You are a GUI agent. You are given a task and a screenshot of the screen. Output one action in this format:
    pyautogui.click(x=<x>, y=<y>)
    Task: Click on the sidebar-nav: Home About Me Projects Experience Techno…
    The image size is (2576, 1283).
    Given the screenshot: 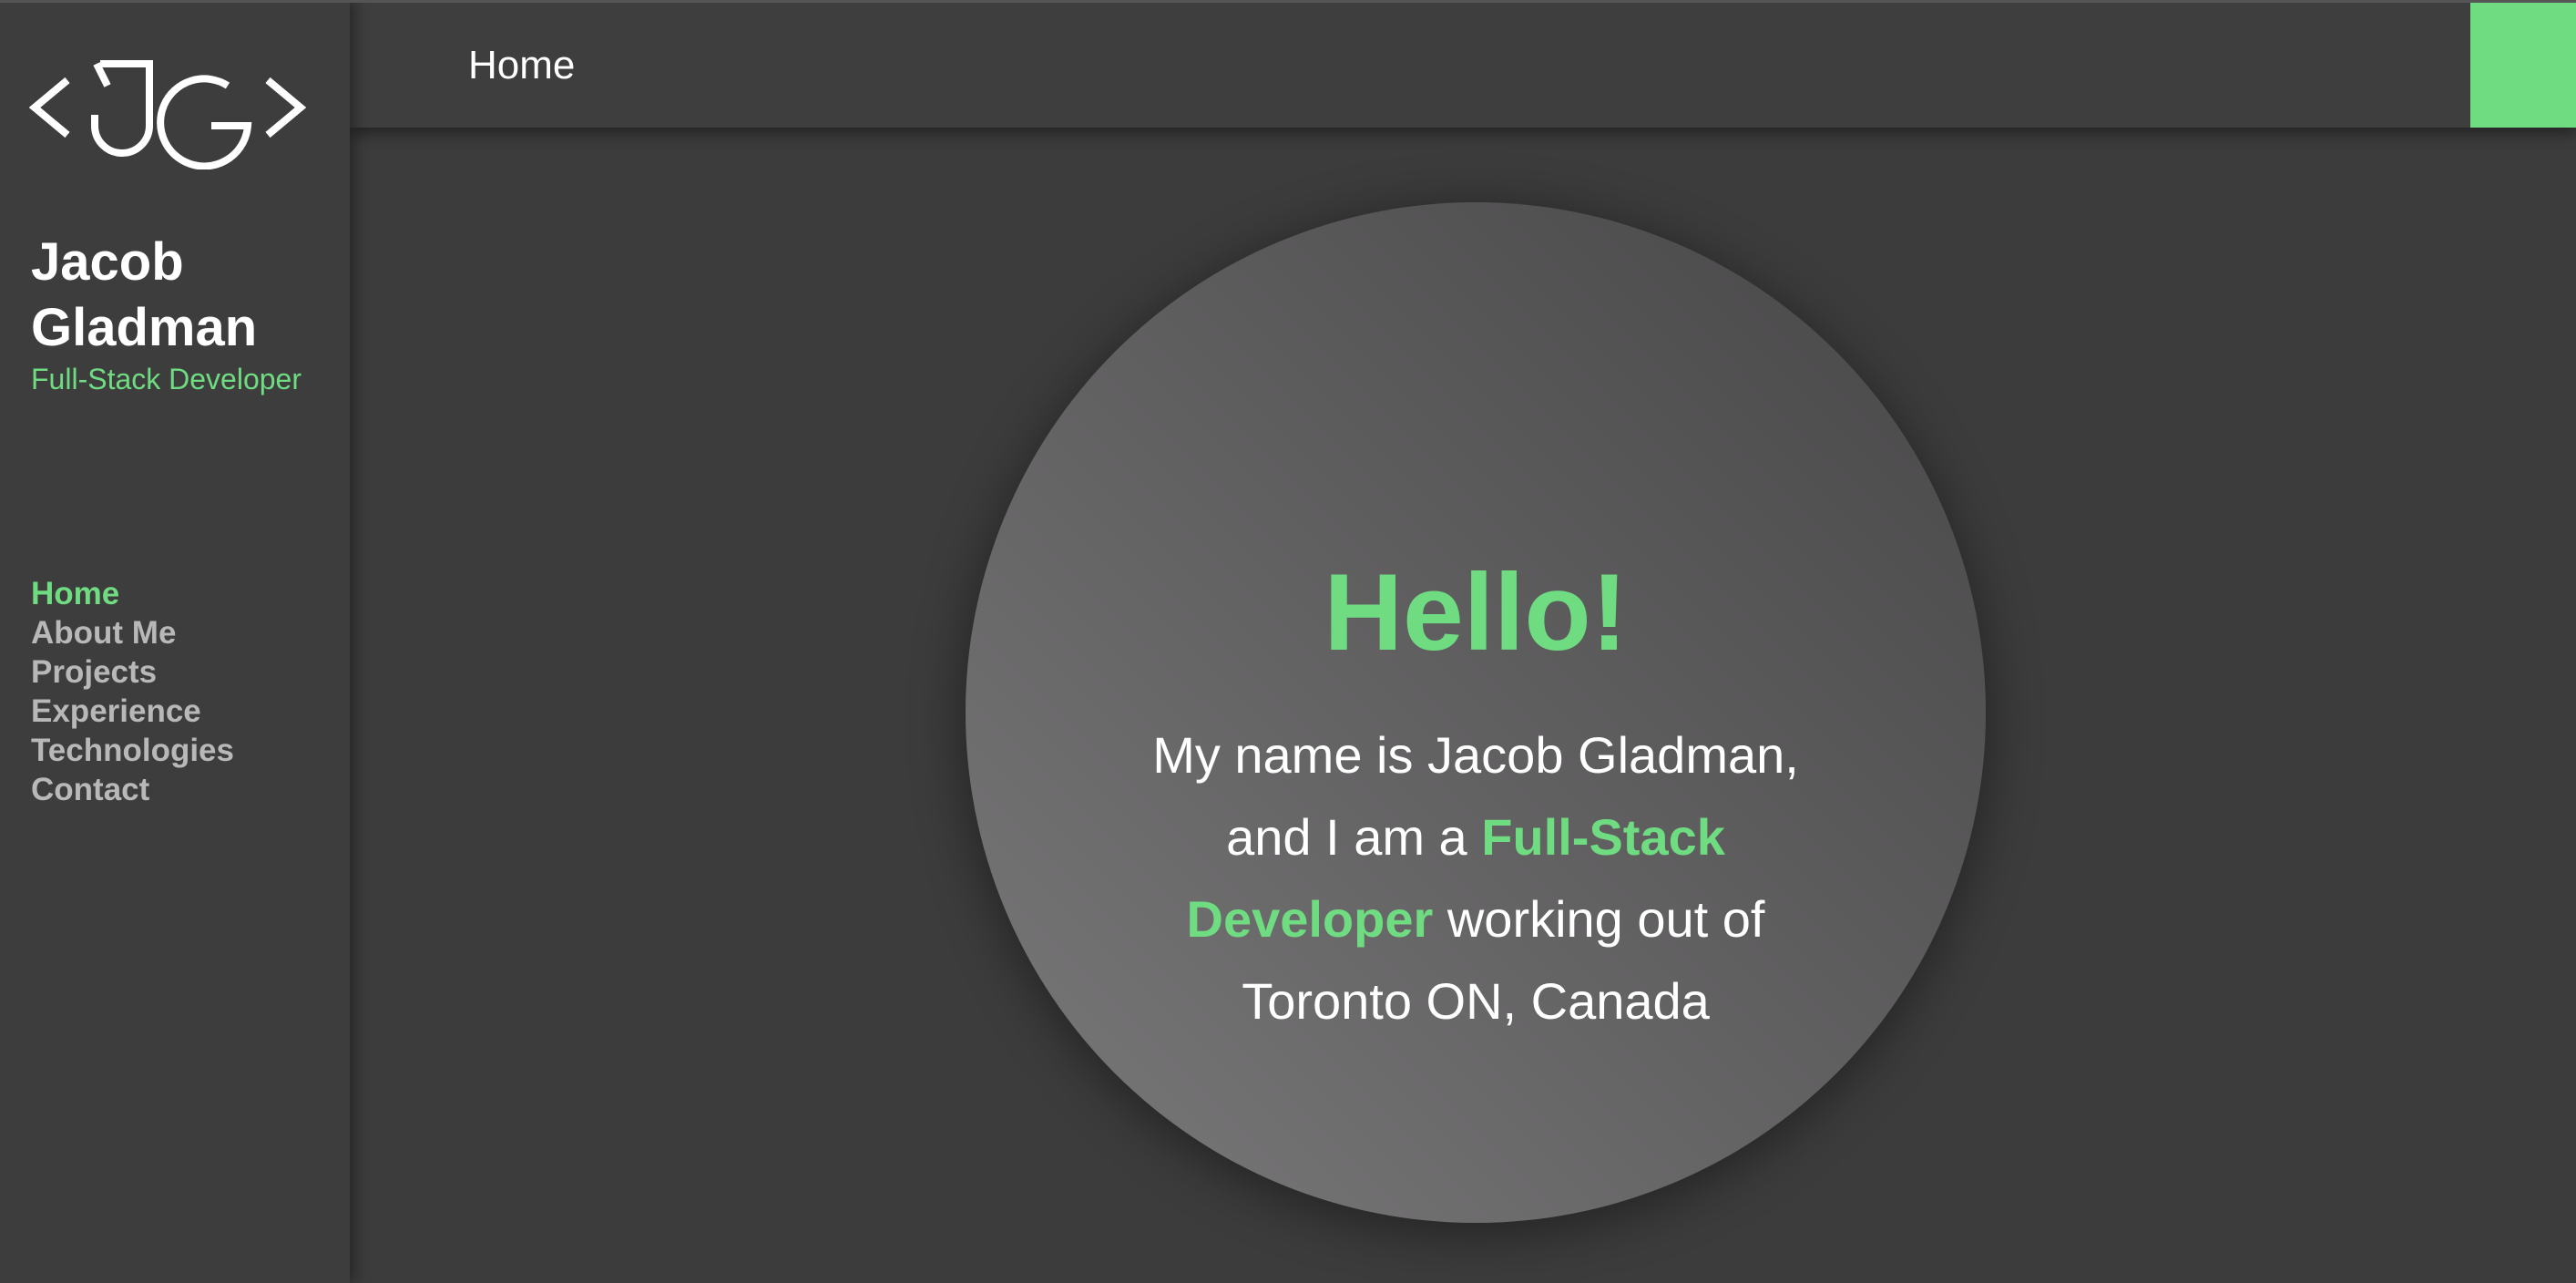 What is the action you would take?
    pyautogui.click(x=132, y=691)
    